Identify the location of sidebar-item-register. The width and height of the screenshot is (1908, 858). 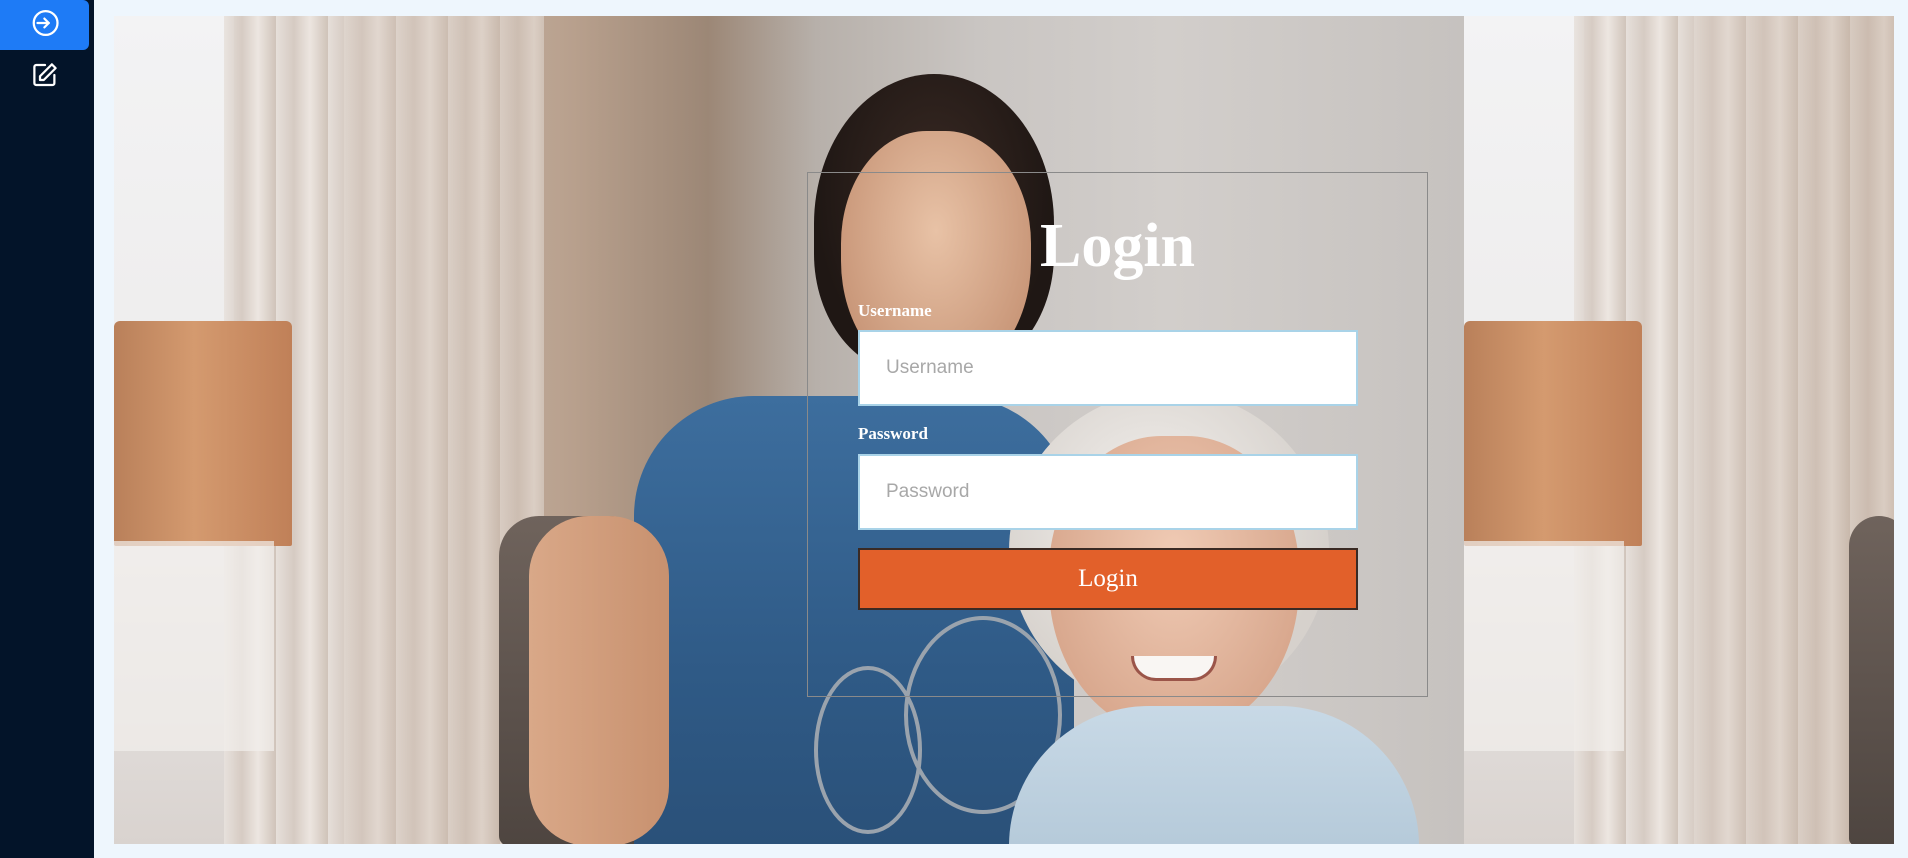
(44, 77).